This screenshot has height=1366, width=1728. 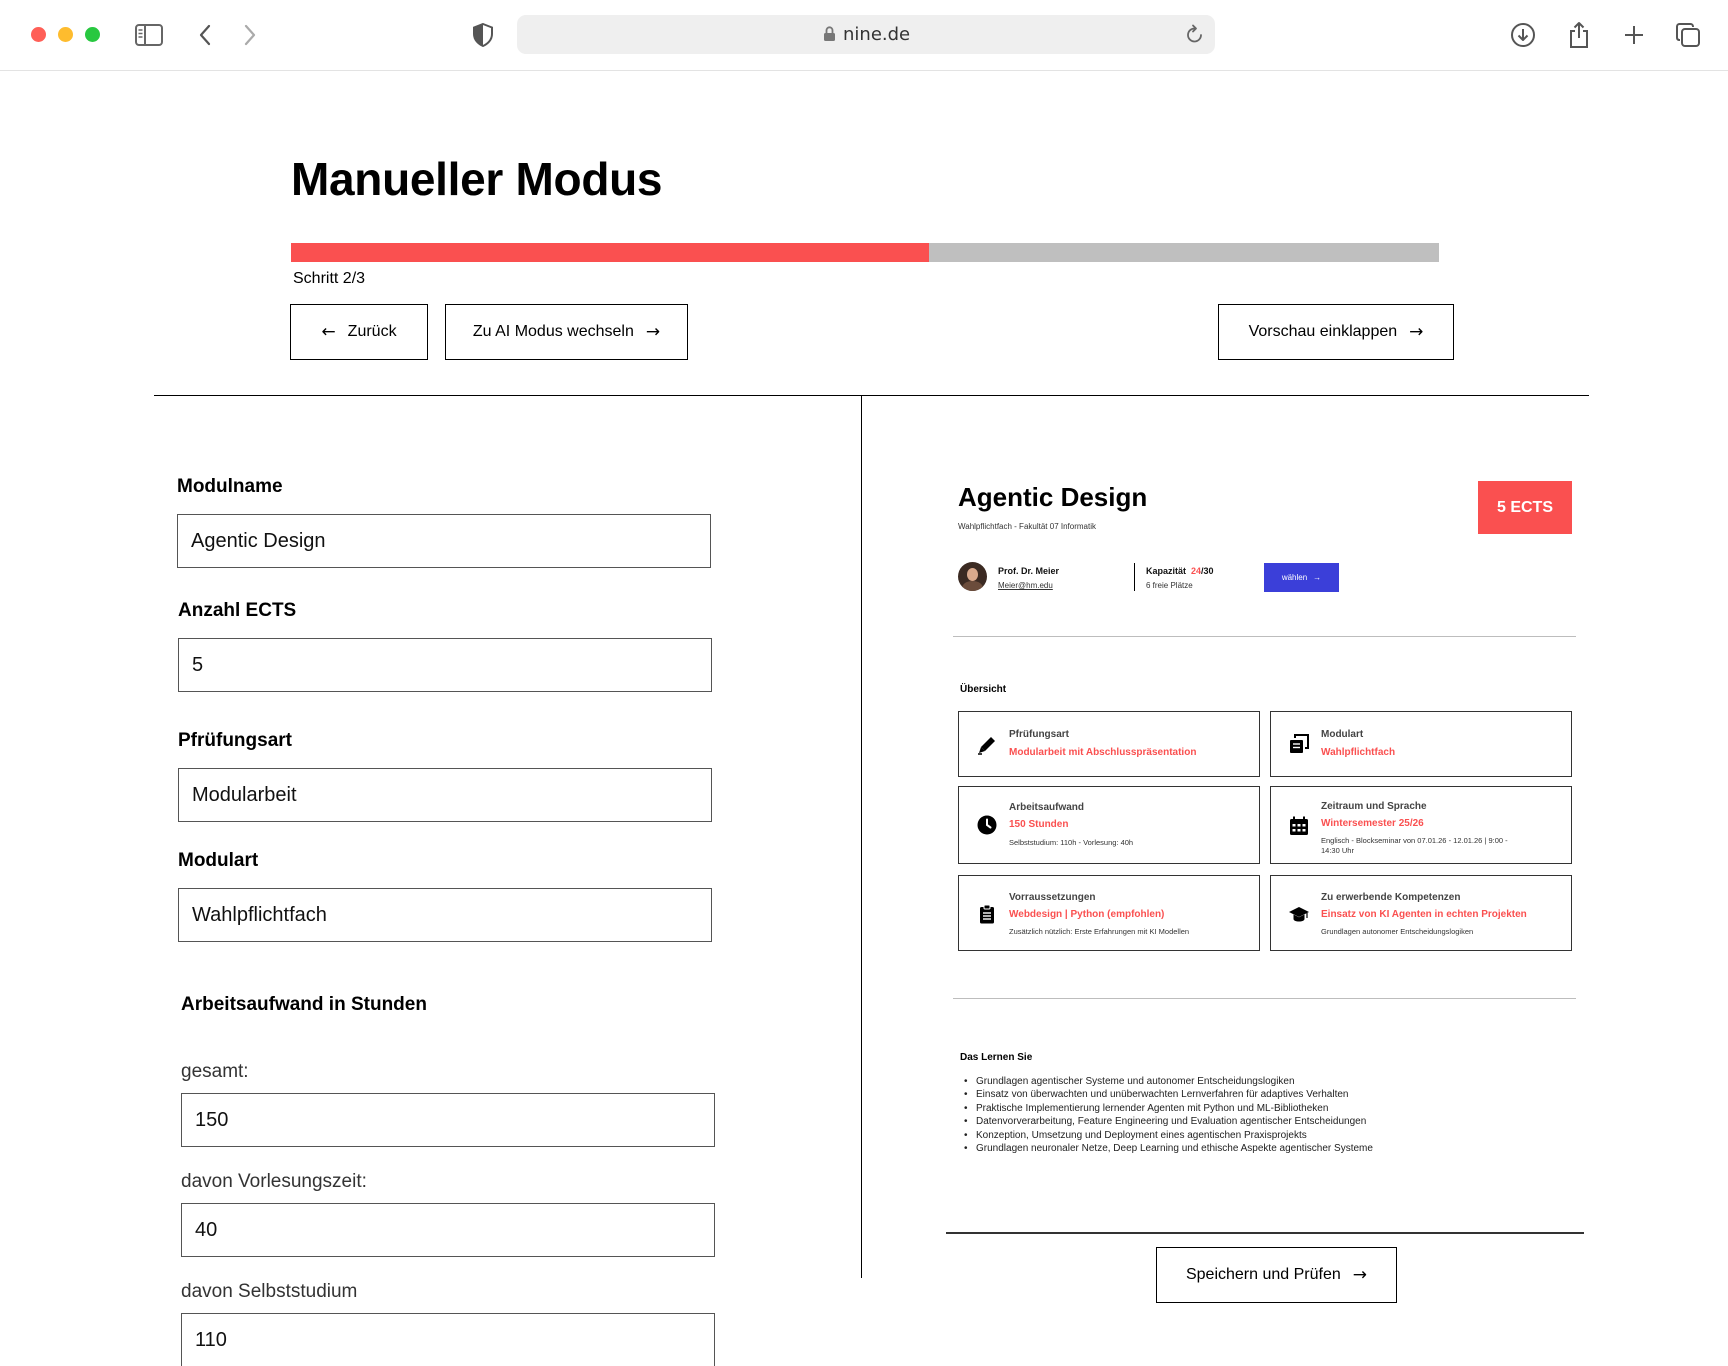 I want to click on save-and-check-button: Speichern und Prüfen →, so click(x=1276, y=1275).